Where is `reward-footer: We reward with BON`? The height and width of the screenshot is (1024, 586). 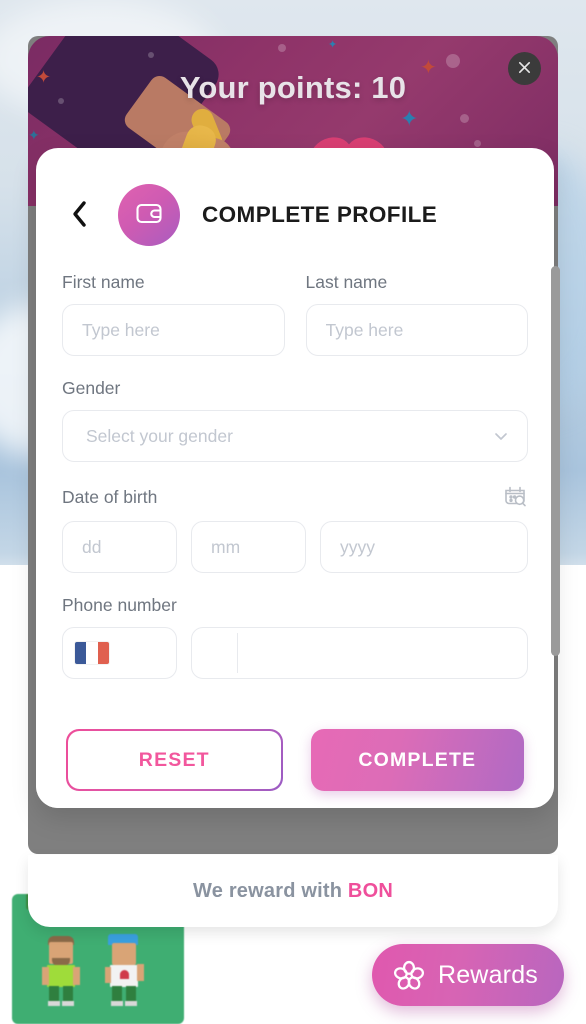 reward-footer: We reward with BON is located at coordinates (293, 891).